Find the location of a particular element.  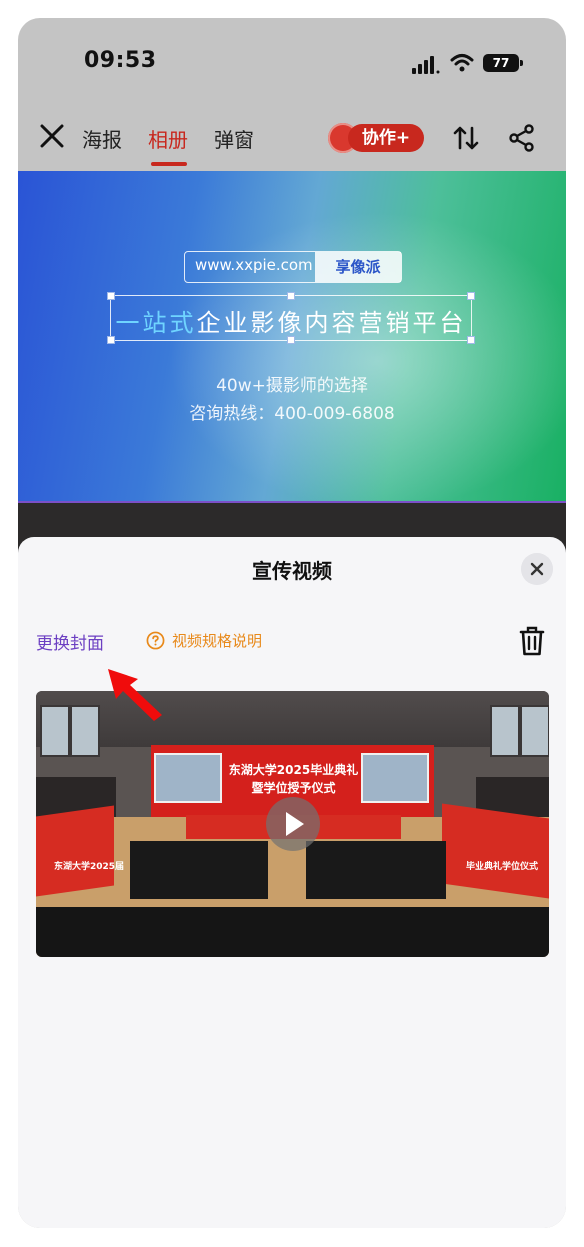

status-bar: 09:53 77 is located at coordinates (292, 63).